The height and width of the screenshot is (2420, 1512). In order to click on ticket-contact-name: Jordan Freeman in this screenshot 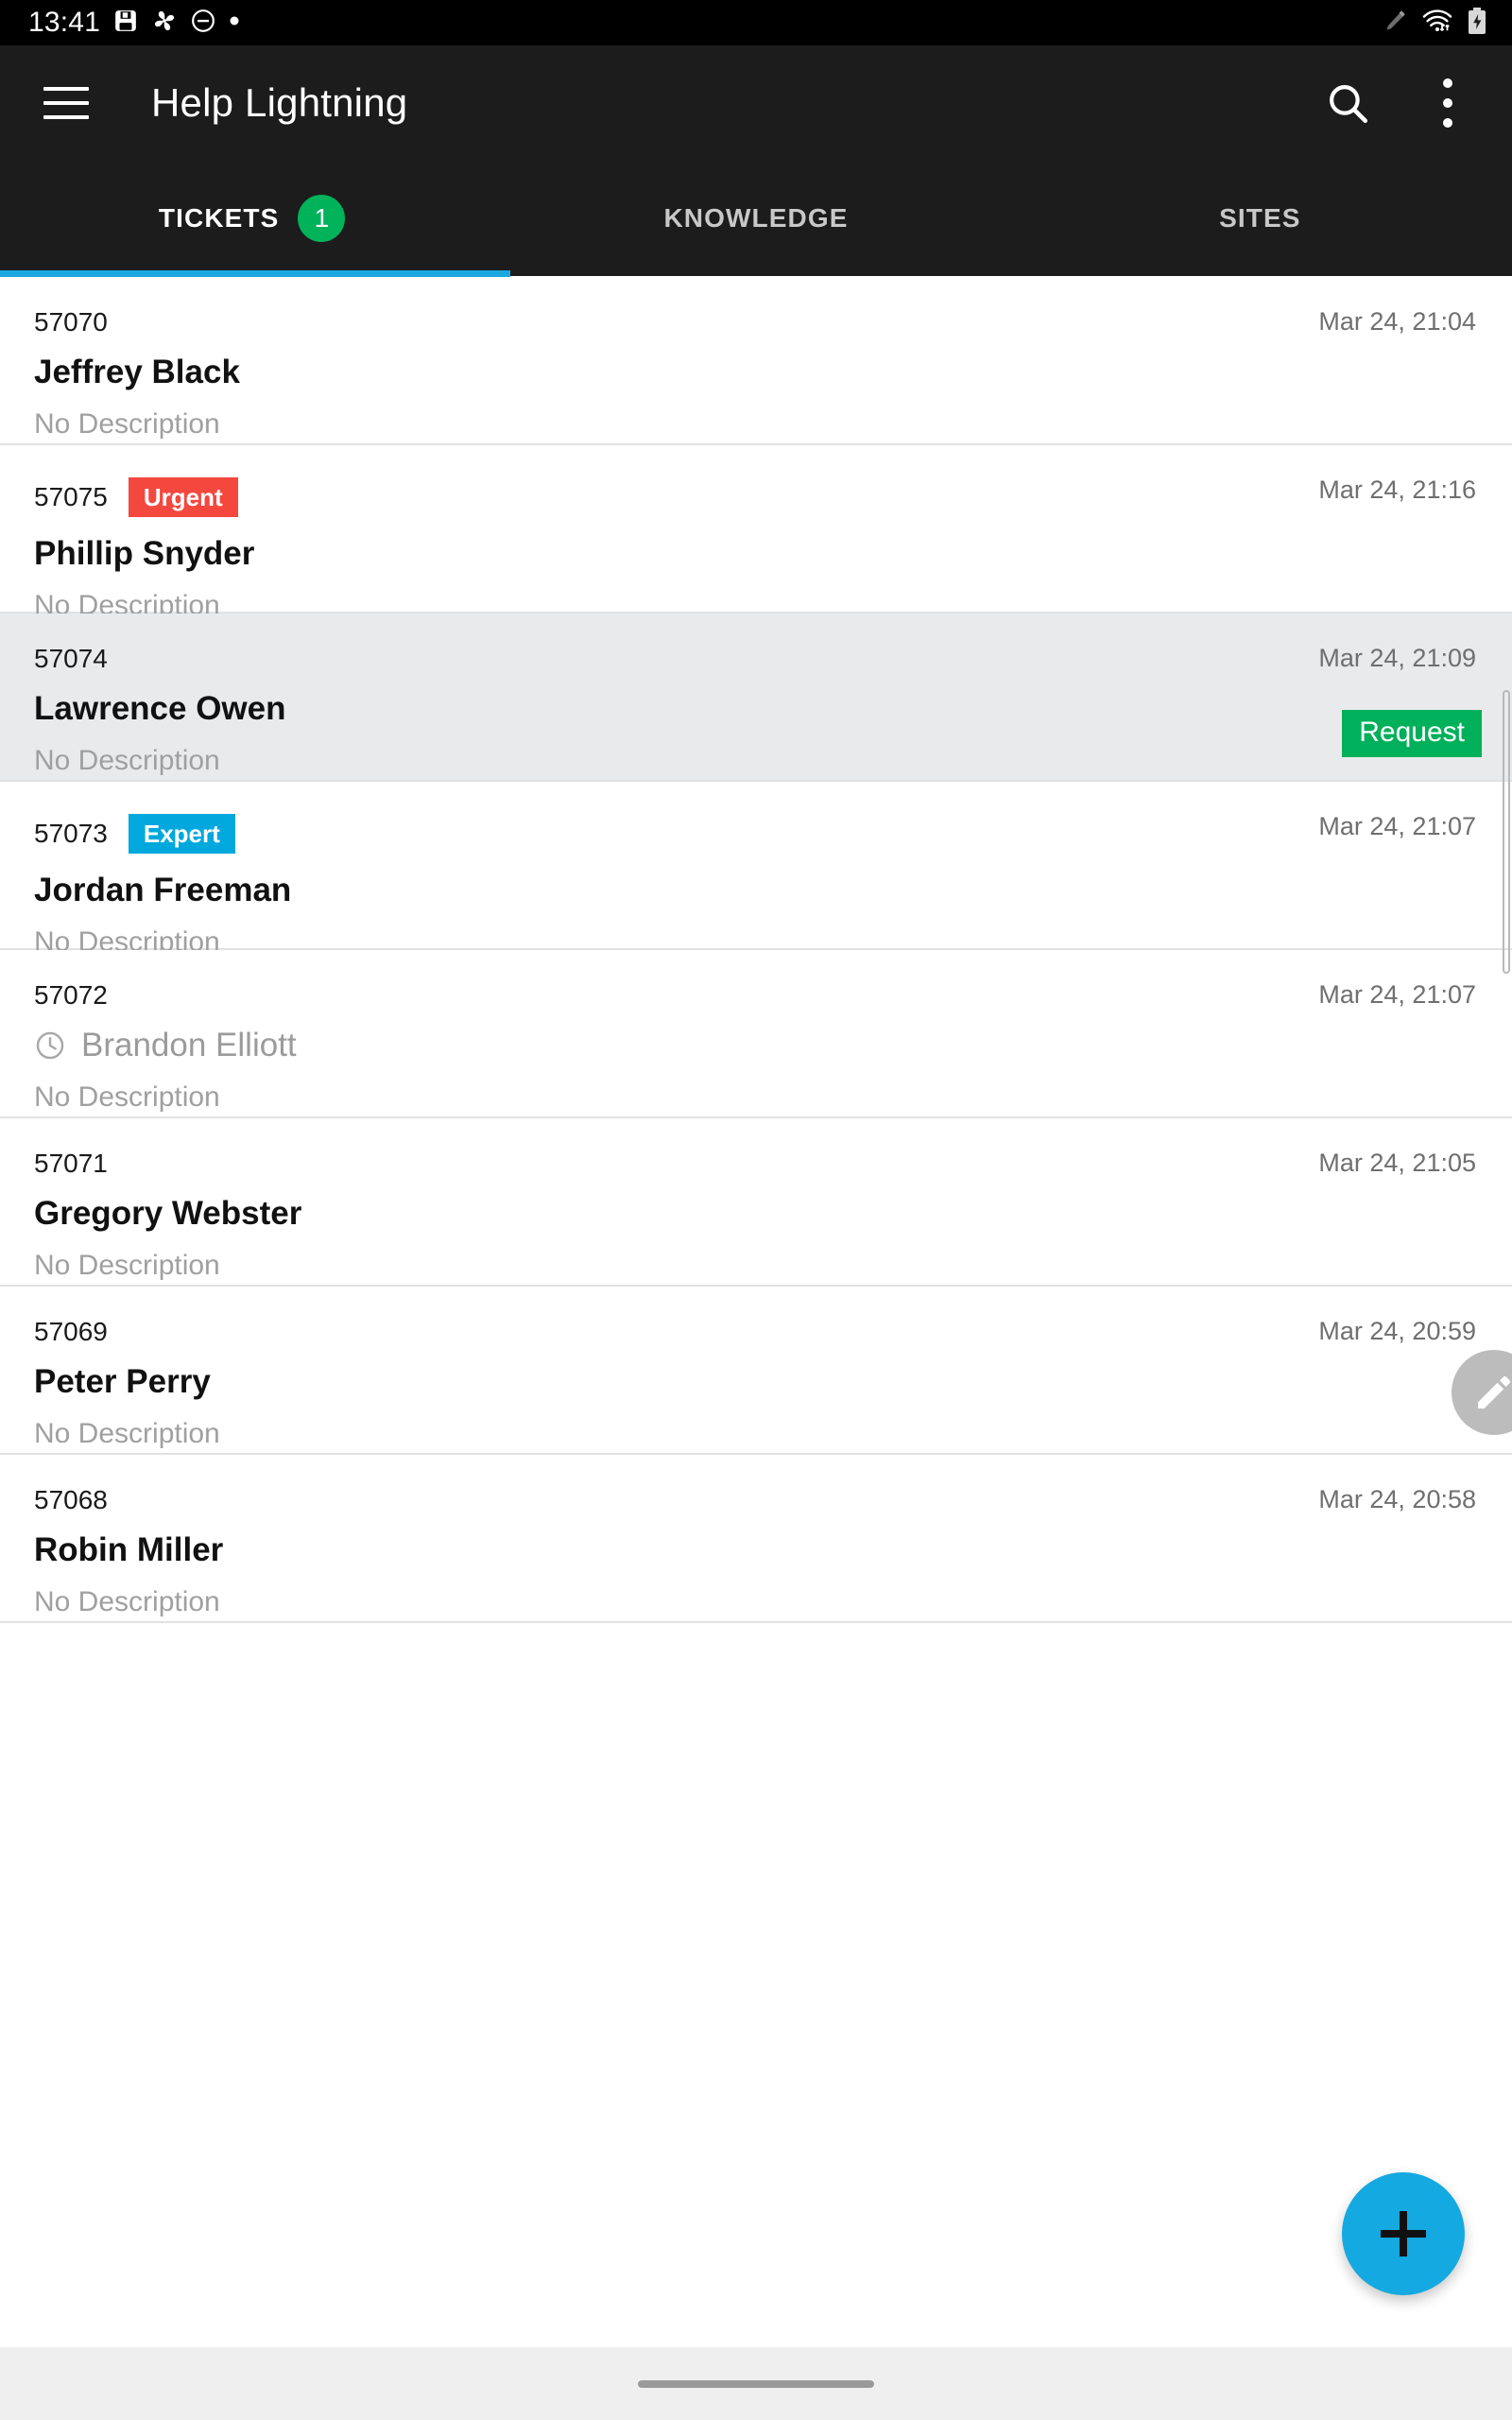, I will do `click(163, 890)`.